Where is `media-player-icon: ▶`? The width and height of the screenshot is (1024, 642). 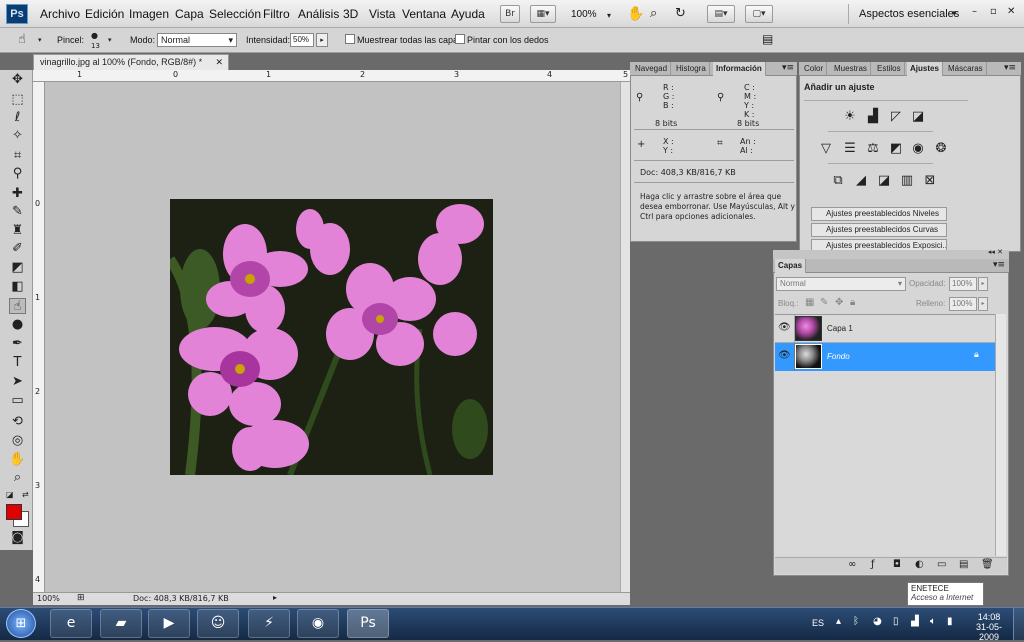
media-player-icon: ▶ is located at coordinates (169, 623).